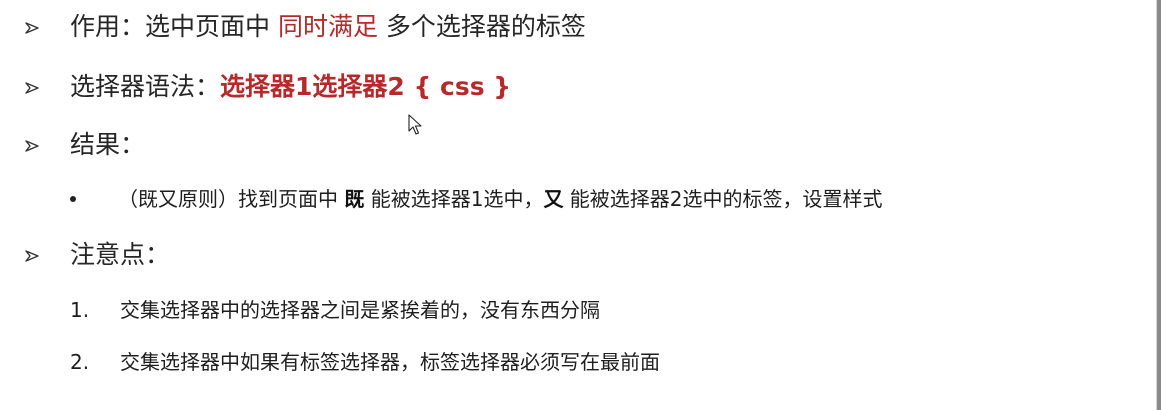  Describe the element at coordinates (145, 86) in the screenshot. I see `syntax-label: 选择器语法：` at that location.